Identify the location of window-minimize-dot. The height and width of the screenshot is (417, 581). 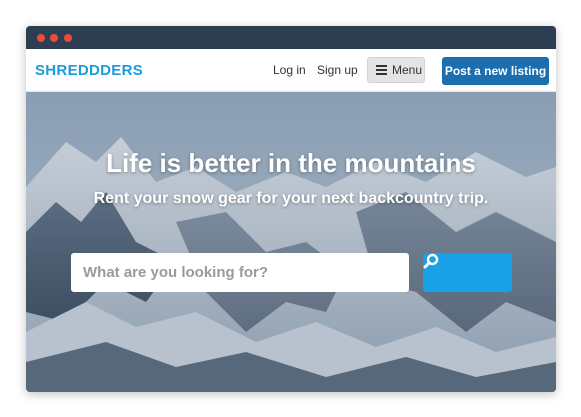
(54, 38).